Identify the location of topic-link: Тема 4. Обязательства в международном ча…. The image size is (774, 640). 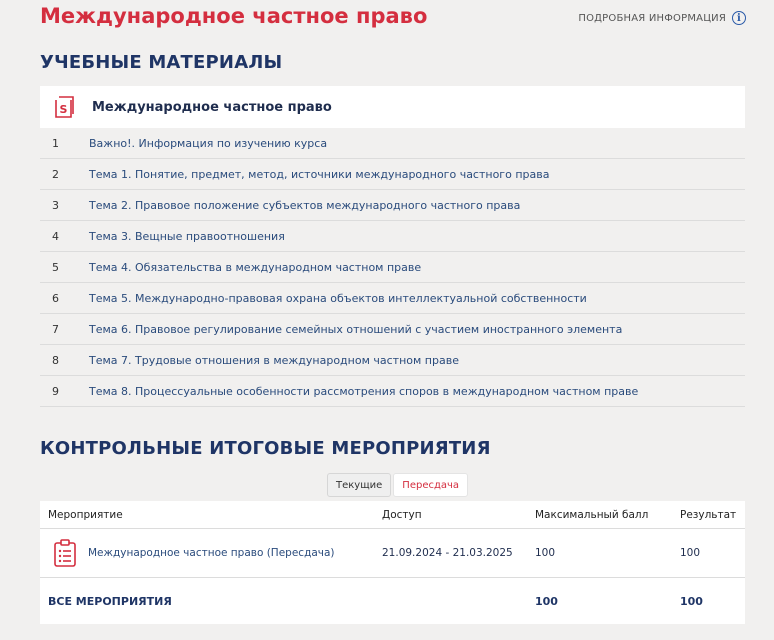
(255, 267).